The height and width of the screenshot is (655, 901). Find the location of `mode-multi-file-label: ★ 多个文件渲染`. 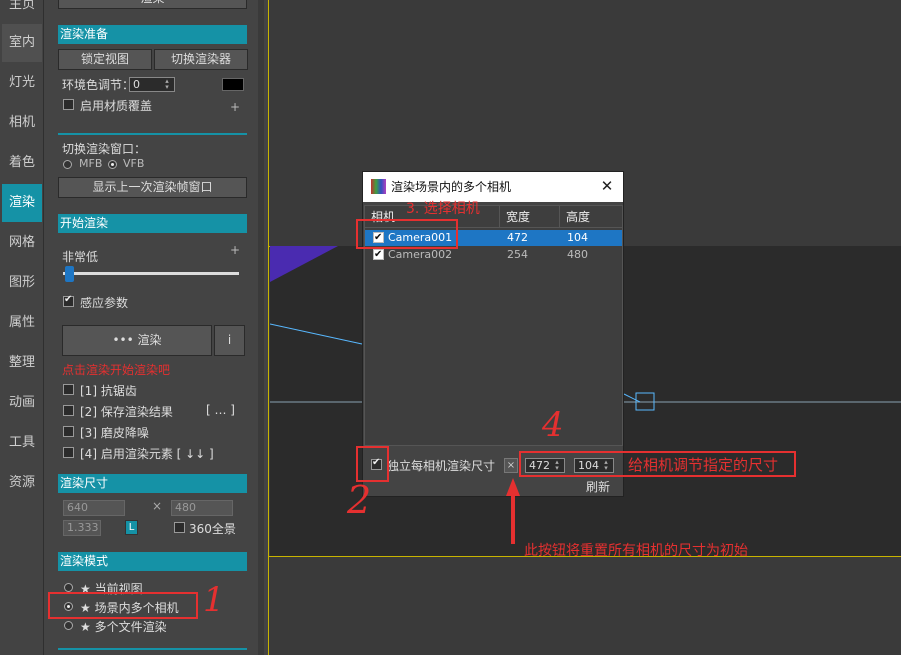

mode-multi-file-label: ★ 多个文件渲染 is located at coordinates (123, 627).